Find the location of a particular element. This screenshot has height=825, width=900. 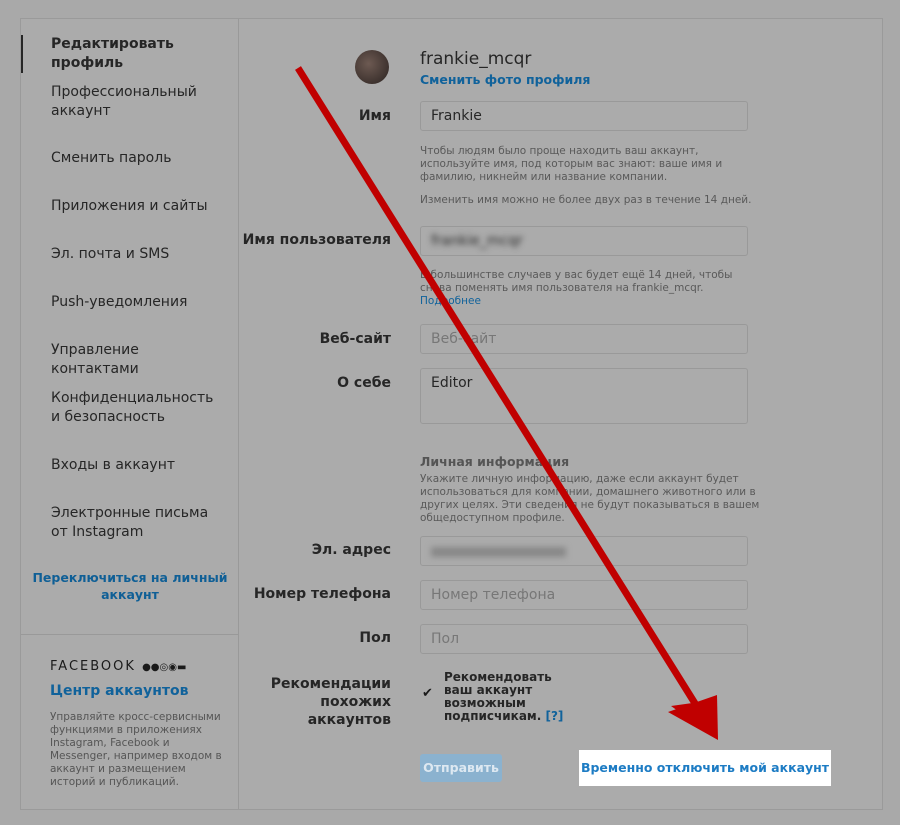

bio-label: О себе is located at coordinates (364, 383).